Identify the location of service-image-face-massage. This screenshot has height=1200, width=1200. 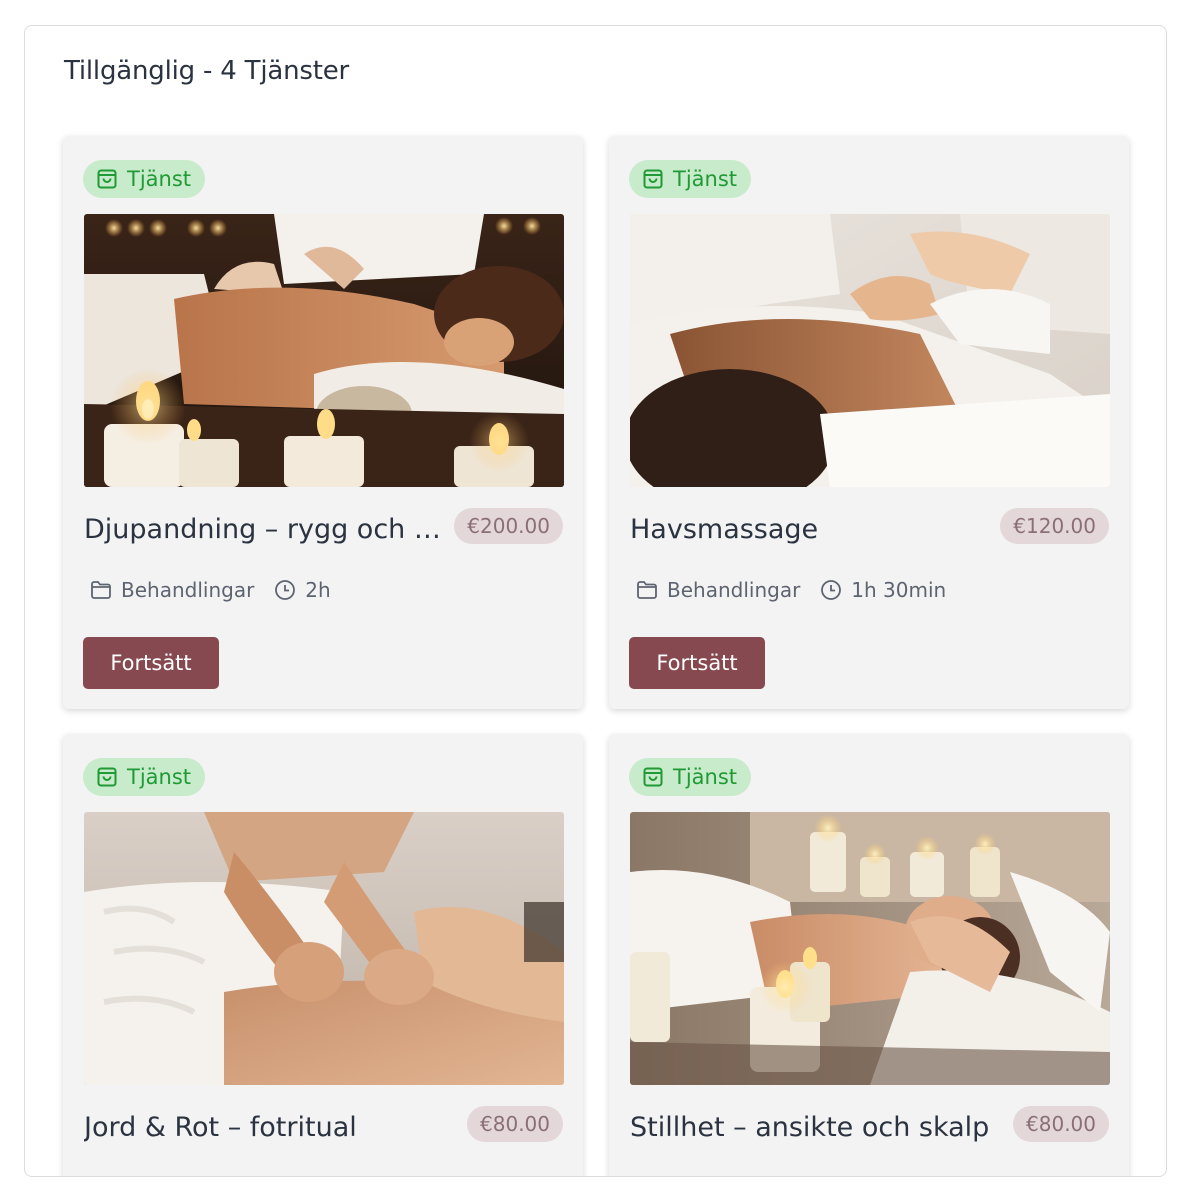
(870, 948).